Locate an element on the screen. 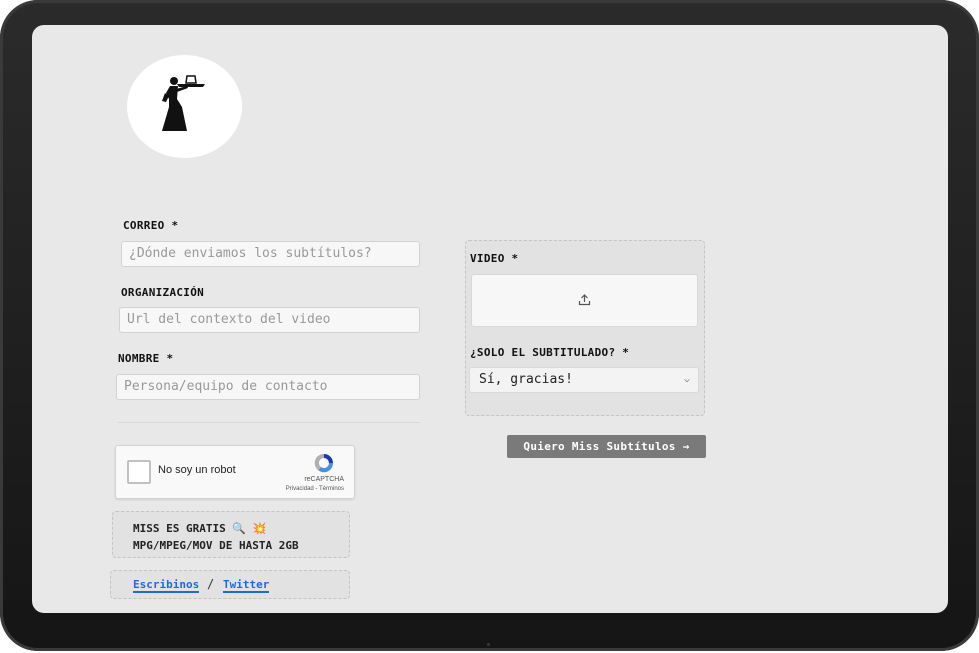 Image resolution: width=979 pixels, height=653 pixels. organization-input: Url del contexto del video is located at coordinates (269, 320).